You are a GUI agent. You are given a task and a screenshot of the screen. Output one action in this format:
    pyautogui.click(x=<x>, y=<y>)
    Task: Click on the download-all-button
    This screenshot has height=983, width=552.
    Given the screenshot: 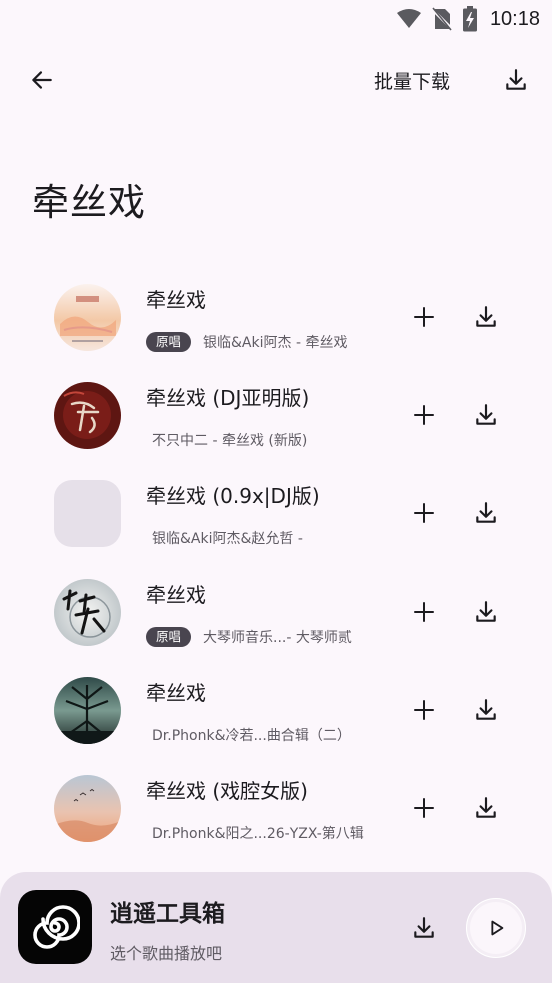 What is the action you would take?
    pyautogui.click(x=516, y=80)
    